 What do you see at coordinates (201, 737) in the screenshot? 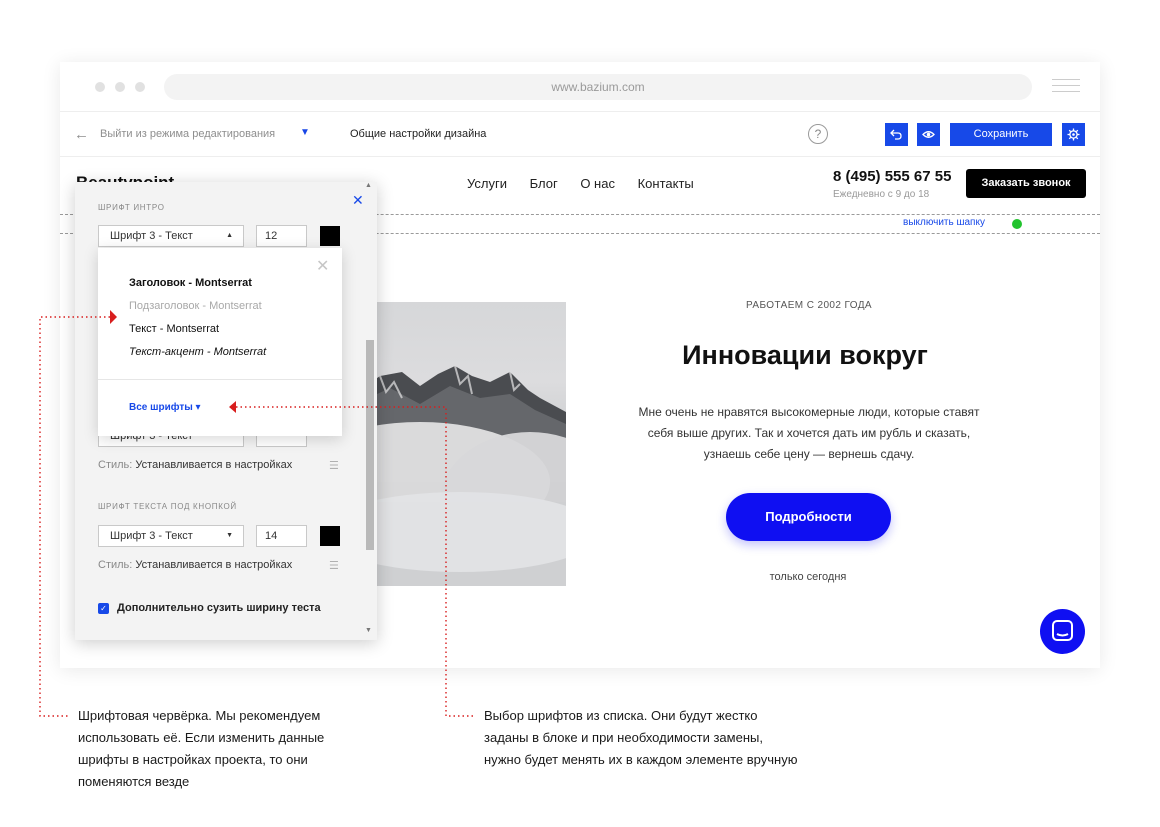
I see `annotation-line: использовать её. Если изменить данные` at bounding box center [201, 737].